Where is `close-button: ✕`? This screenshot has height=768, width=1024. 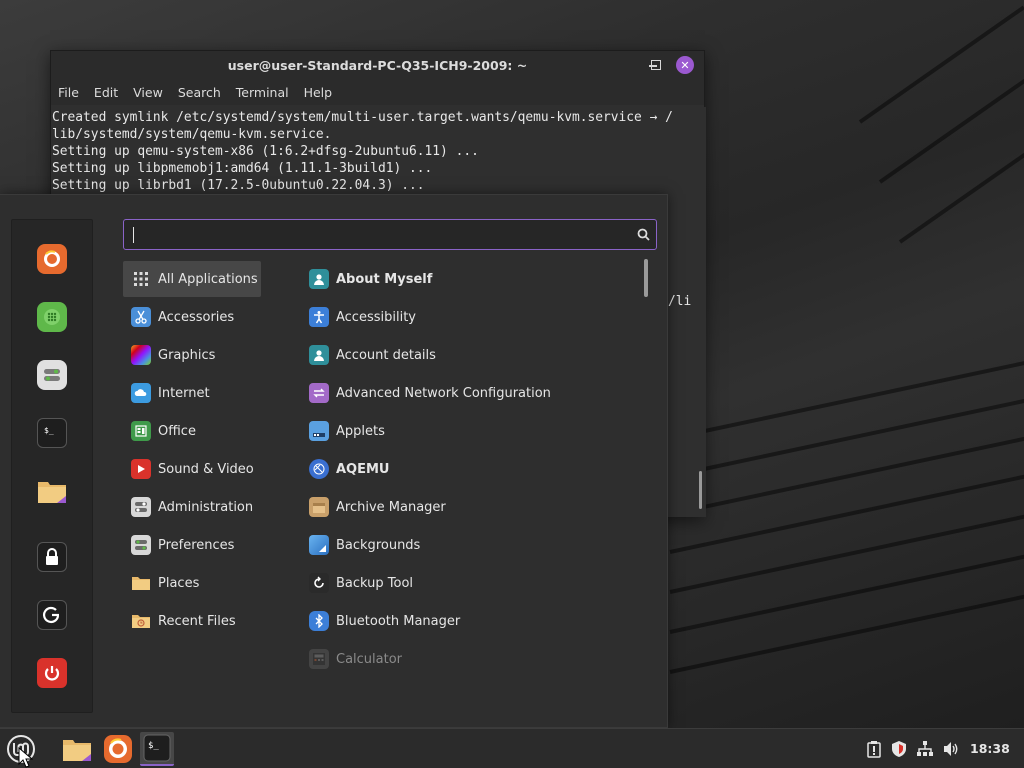 close-button: ✕ is located at coordinates (685, 65).